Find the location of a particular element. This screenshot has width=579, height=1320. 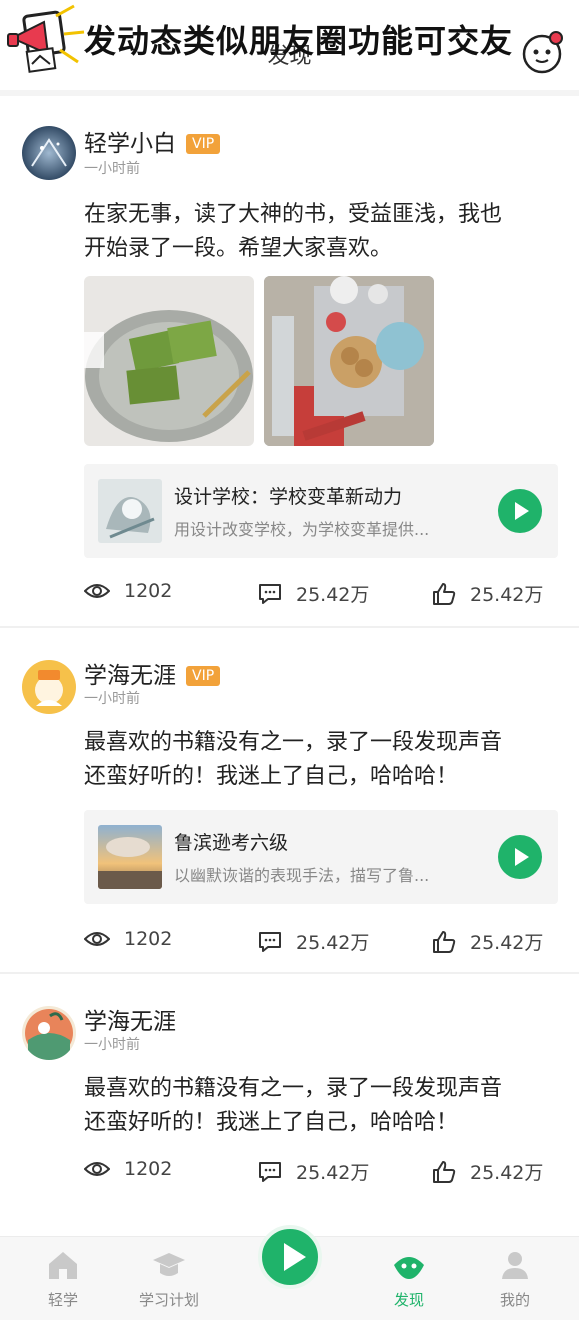

discover-icon is located at coordinates (409, 1268).